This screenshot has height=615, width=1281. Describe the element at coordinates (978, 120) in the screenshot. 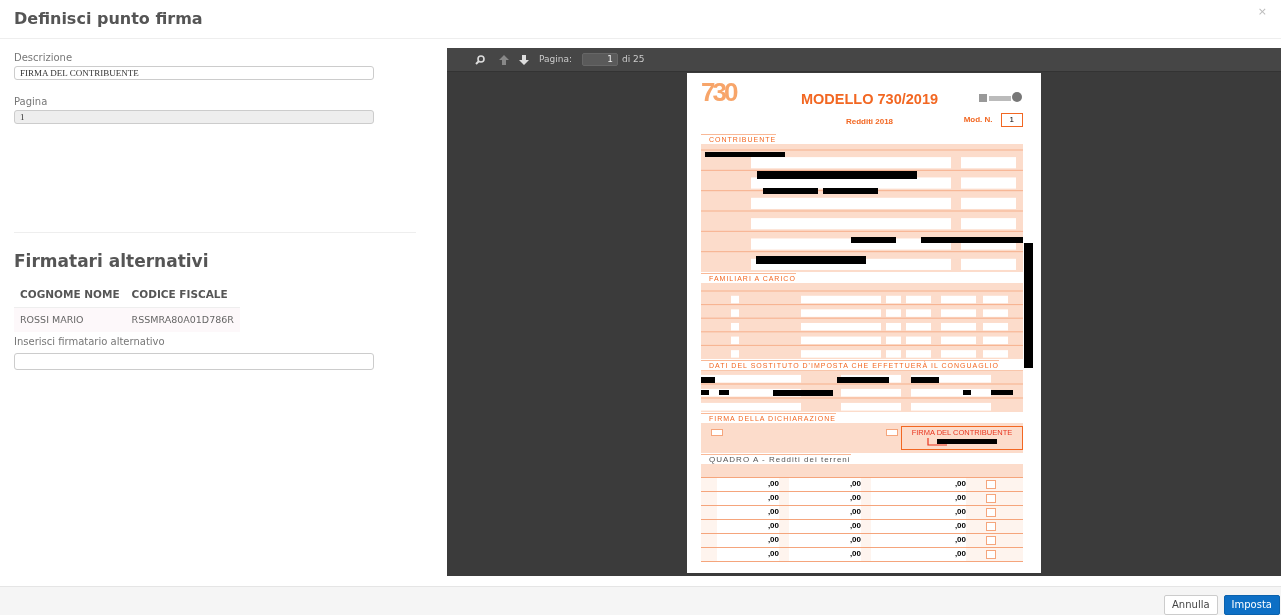

I see `form-label: Mod. N.` at that location.